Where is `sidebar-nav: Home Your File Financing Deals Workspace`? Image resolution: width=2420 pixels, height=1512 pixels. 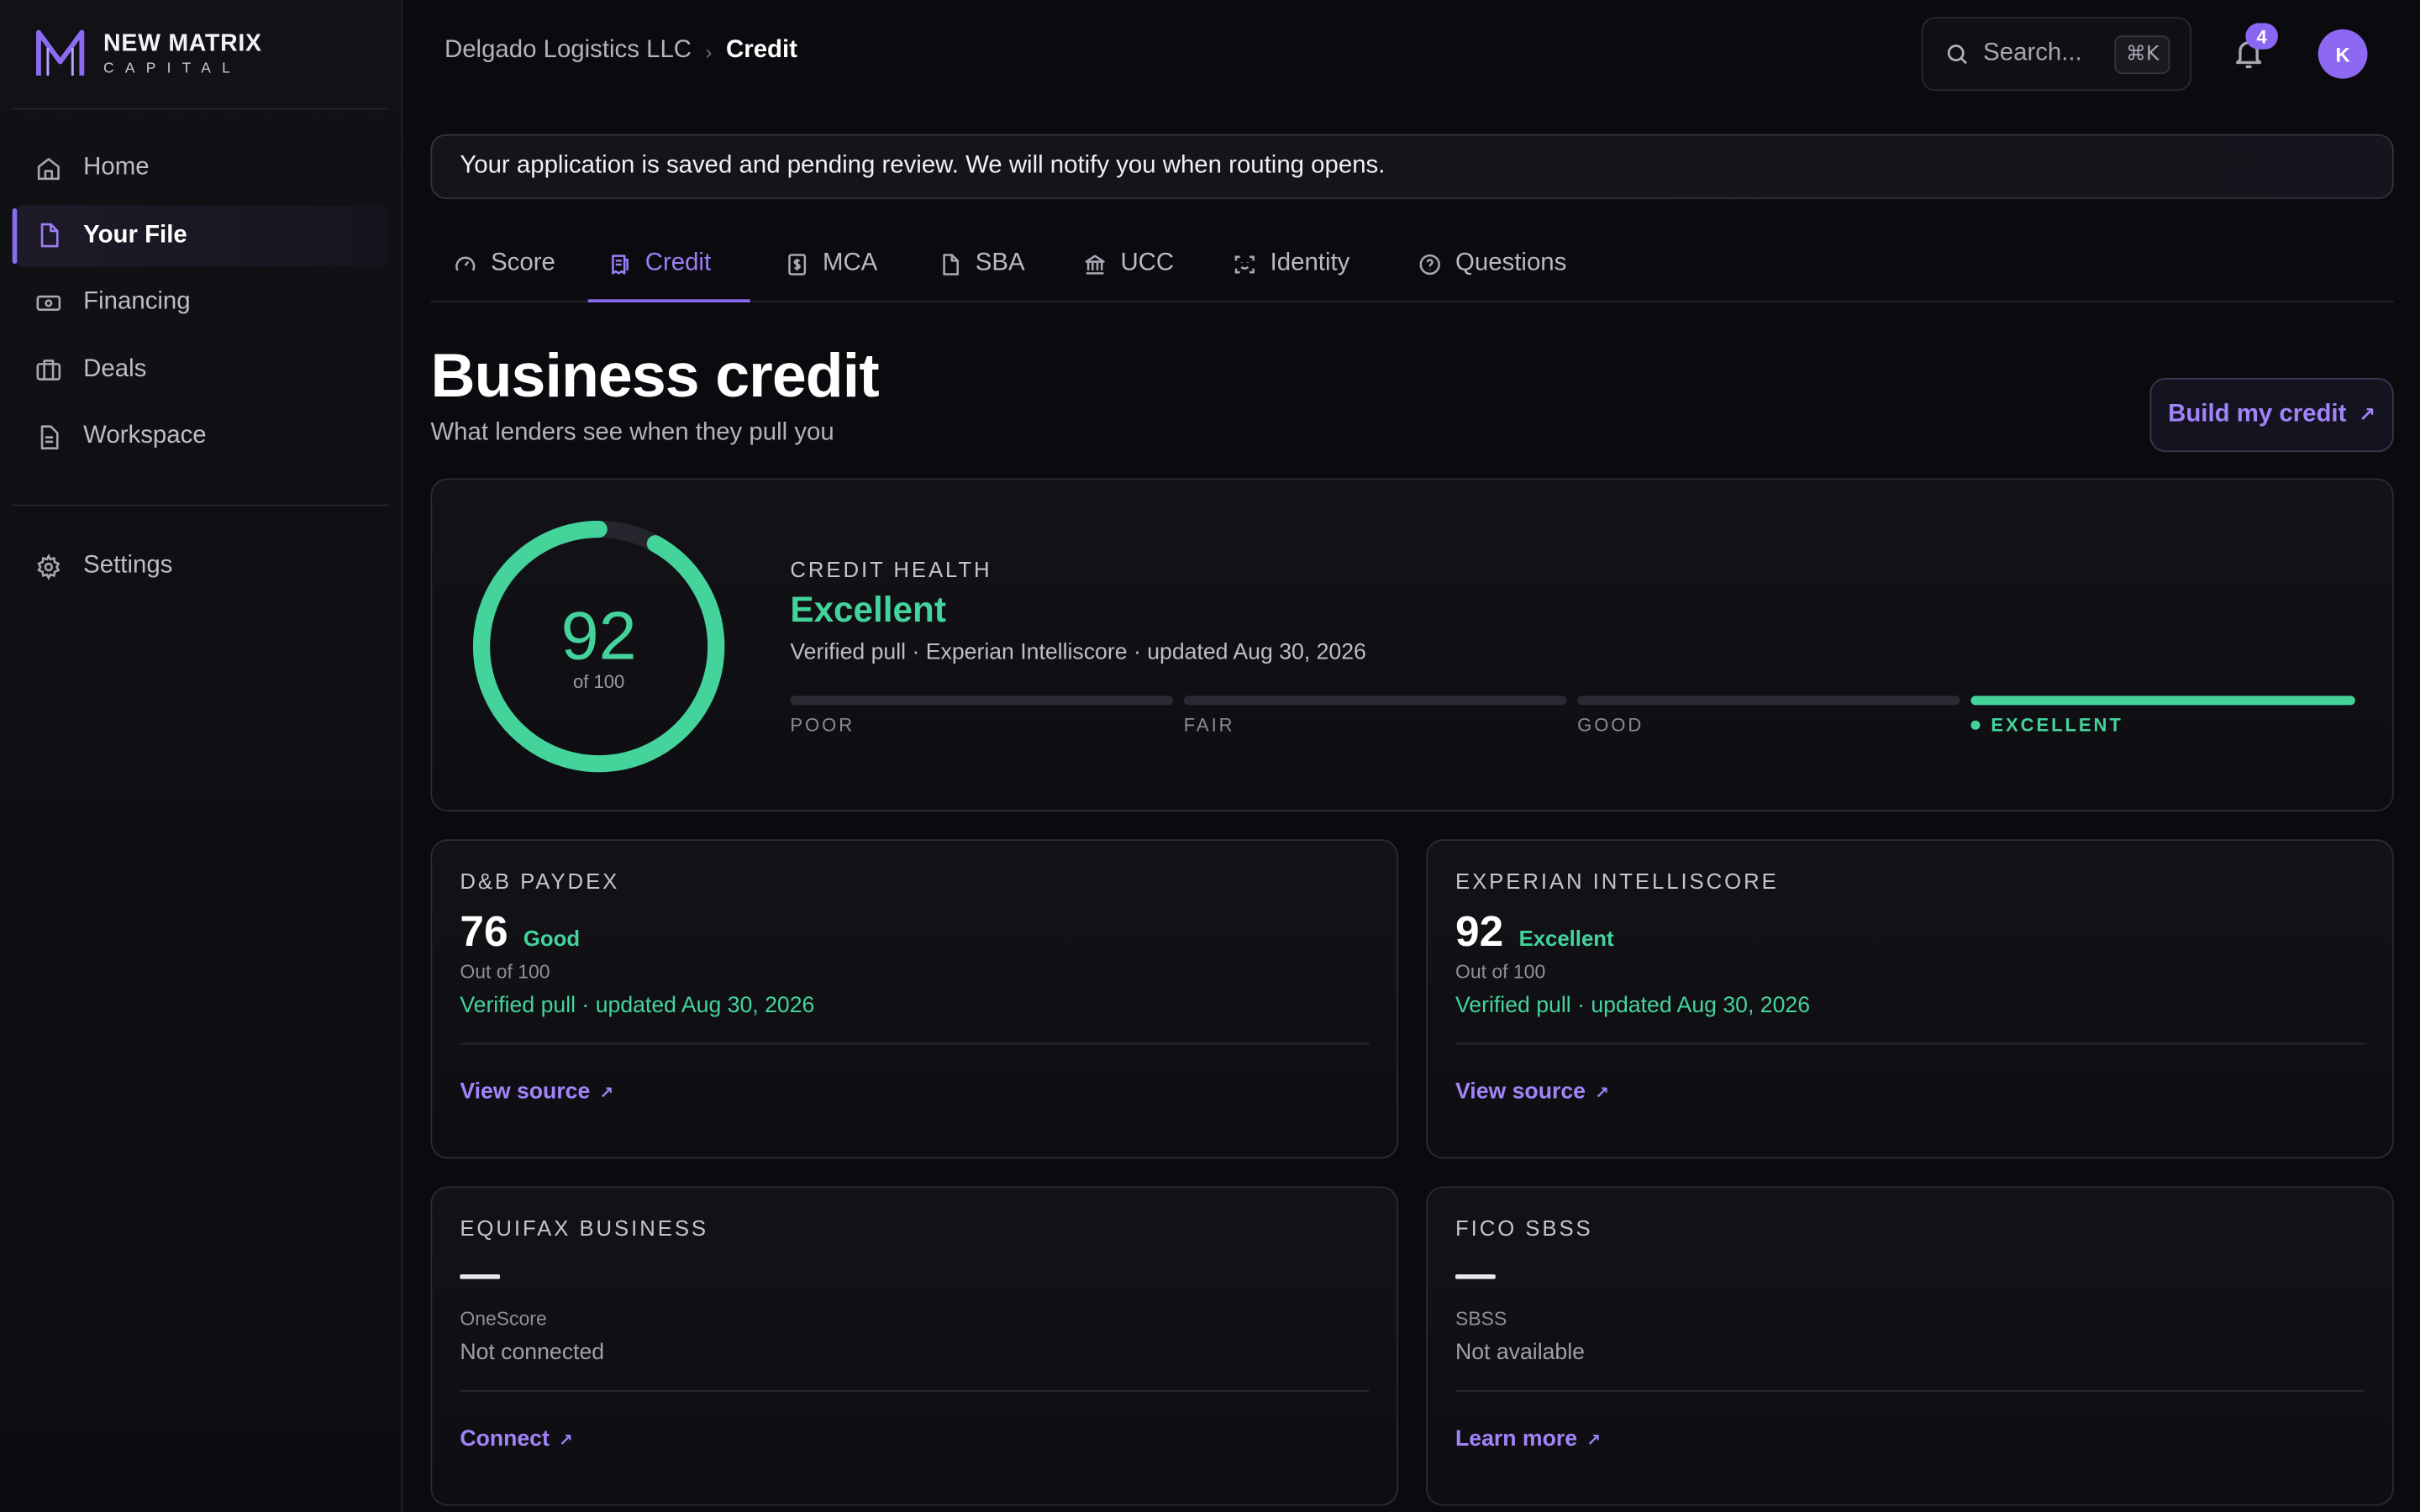 sidebar-nav: Home Your File Financing Deals Workspace is located at coordinates (200, 304).